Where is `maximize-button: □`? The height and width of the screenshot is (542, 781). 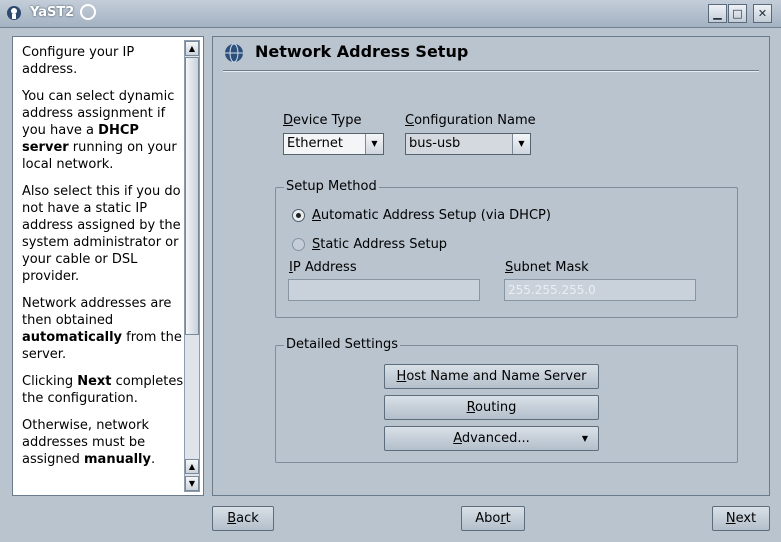
maximize-button: □ is located at coordinates (737, 13).